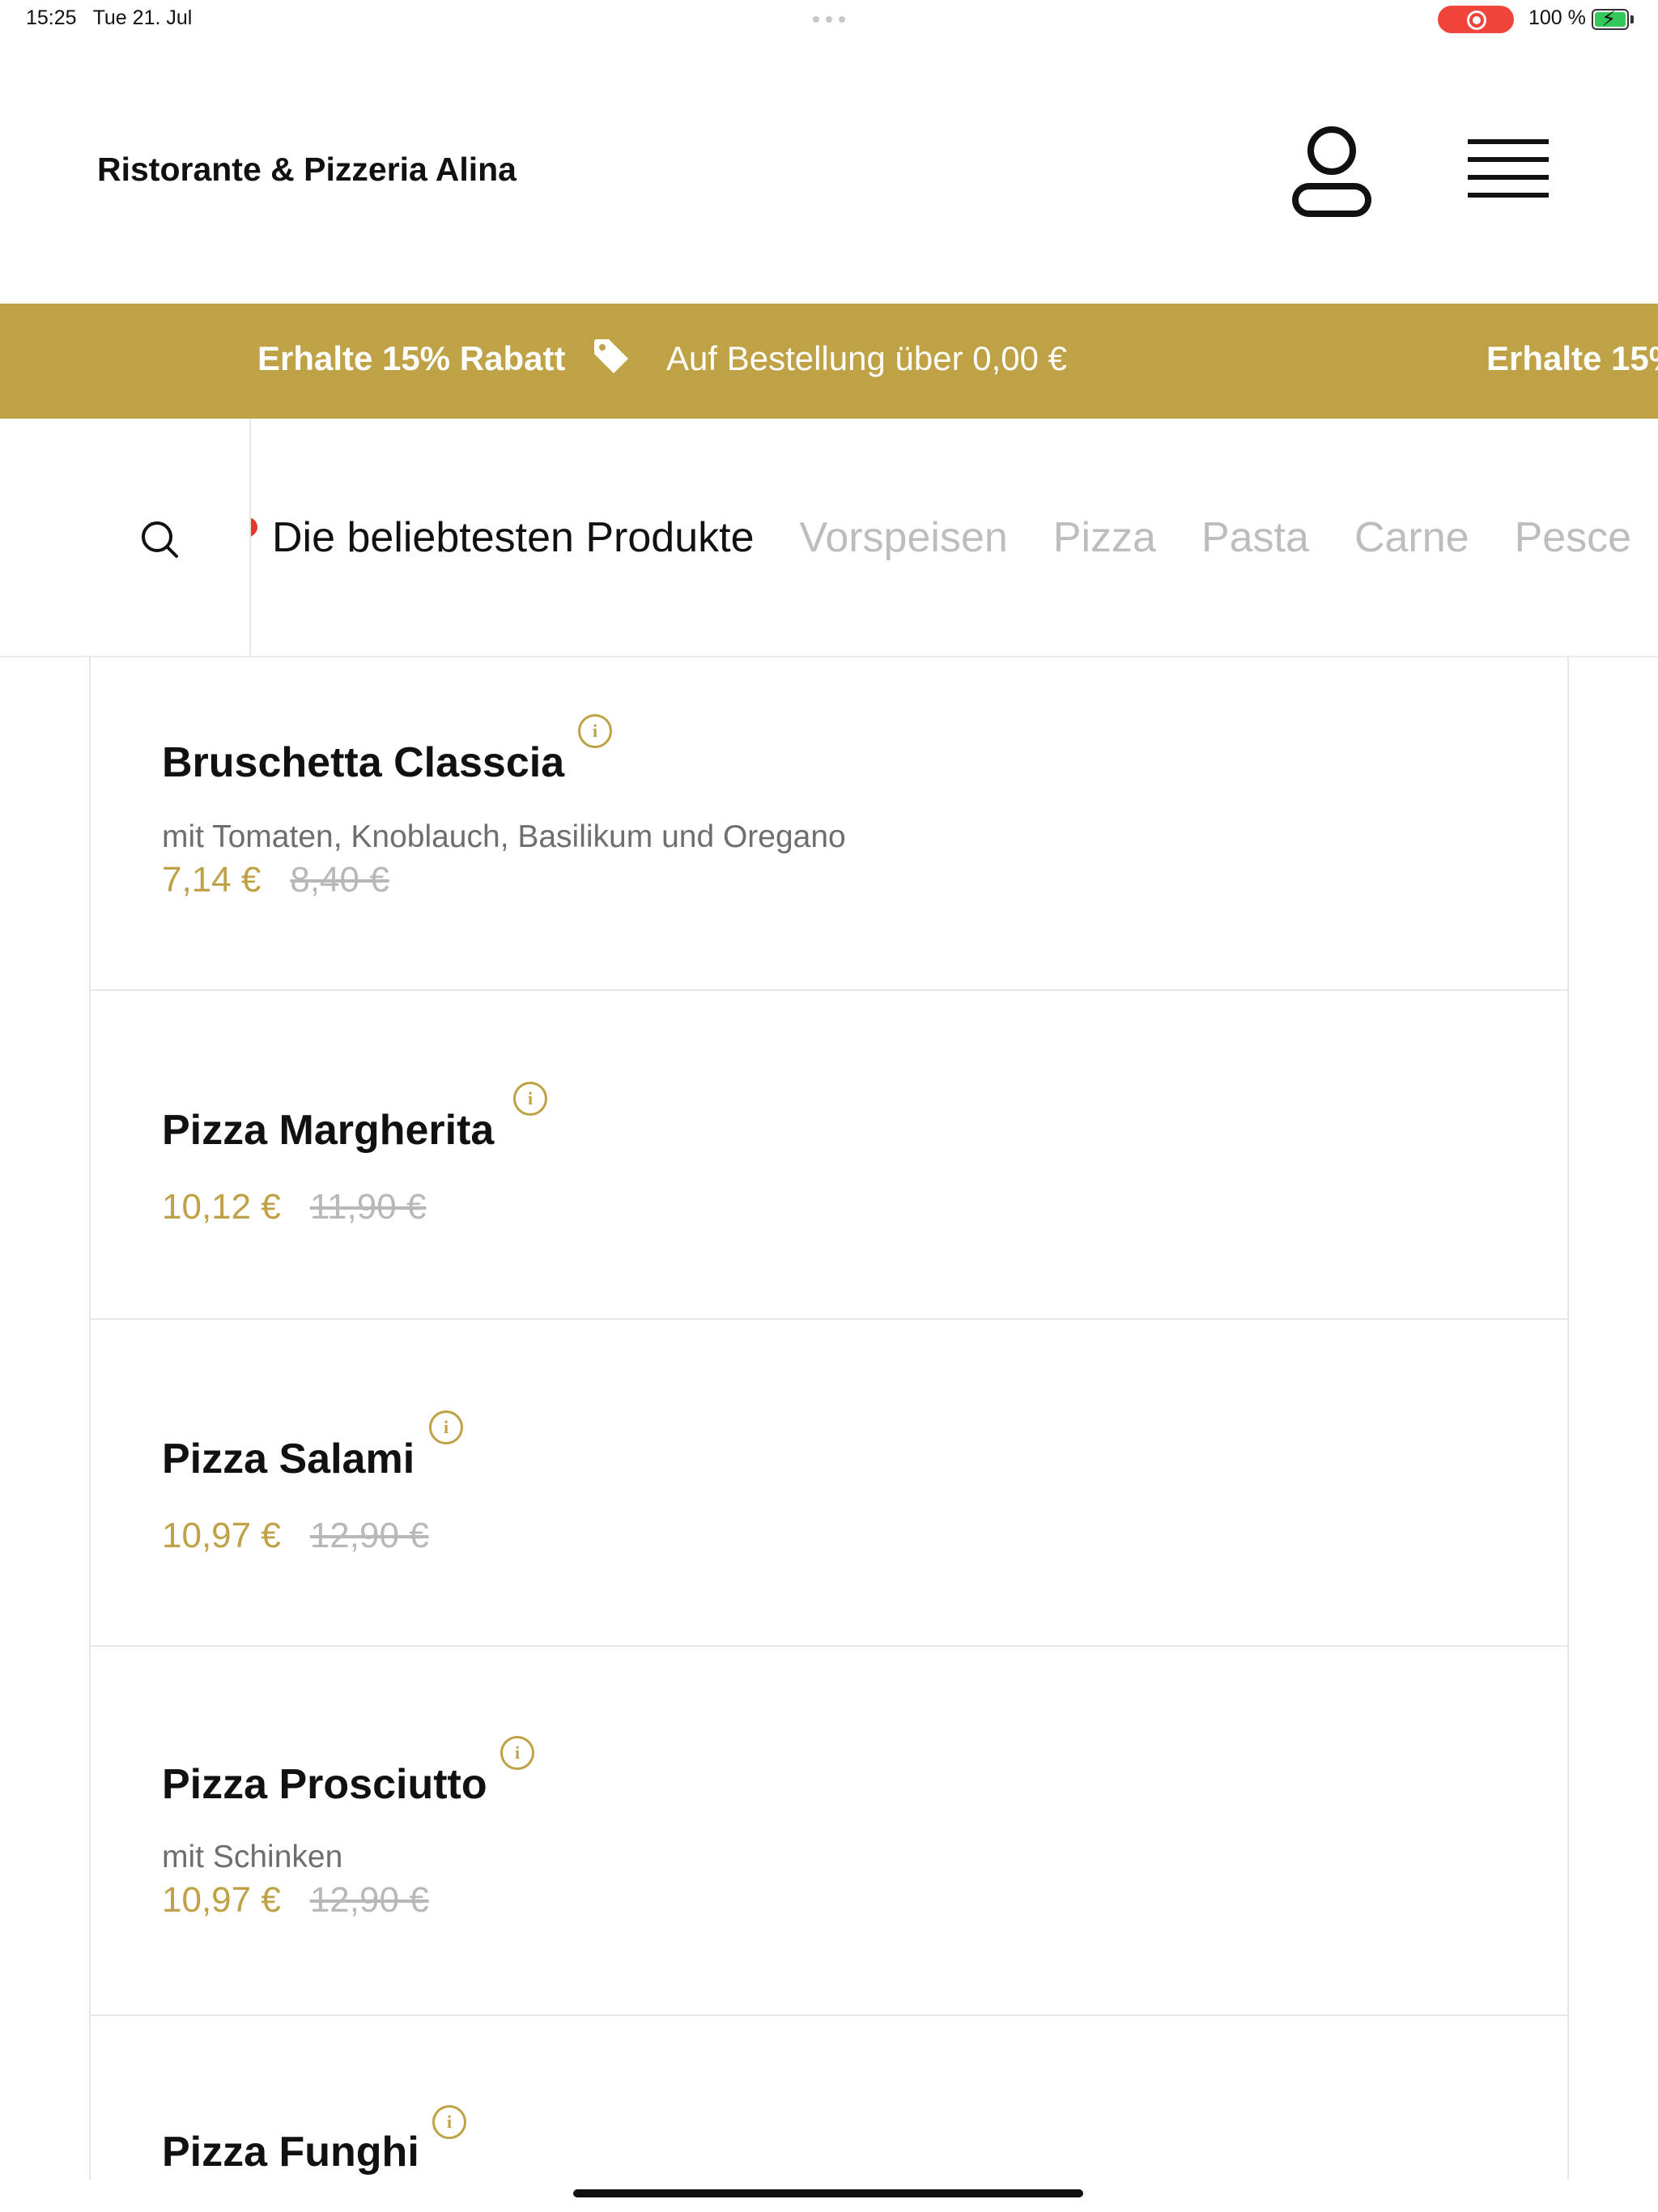 Image resolution: width=1658 pixels, height=2212 pixels. What do you see at coordinates (1573, 538) in the screenshot?
I see `tab-pesce: Pesce` at bounding box center [1573, 538].